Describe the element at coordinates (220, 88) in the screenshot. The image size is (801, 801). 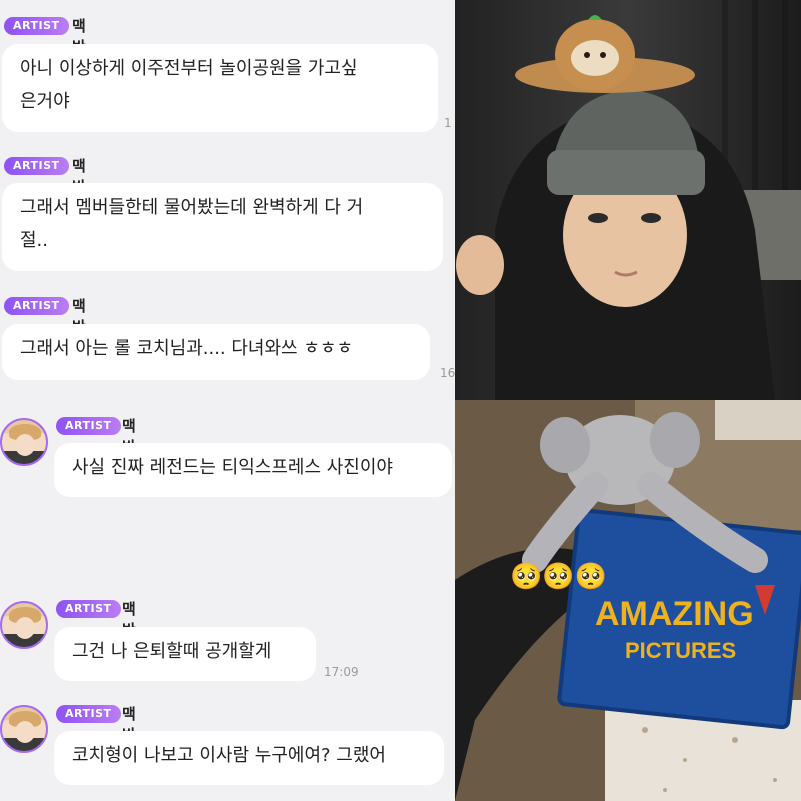
I see `message-bubble: 아니 이상하게 이주전부터 놀이공원을 가고싶 은거야` at that location.